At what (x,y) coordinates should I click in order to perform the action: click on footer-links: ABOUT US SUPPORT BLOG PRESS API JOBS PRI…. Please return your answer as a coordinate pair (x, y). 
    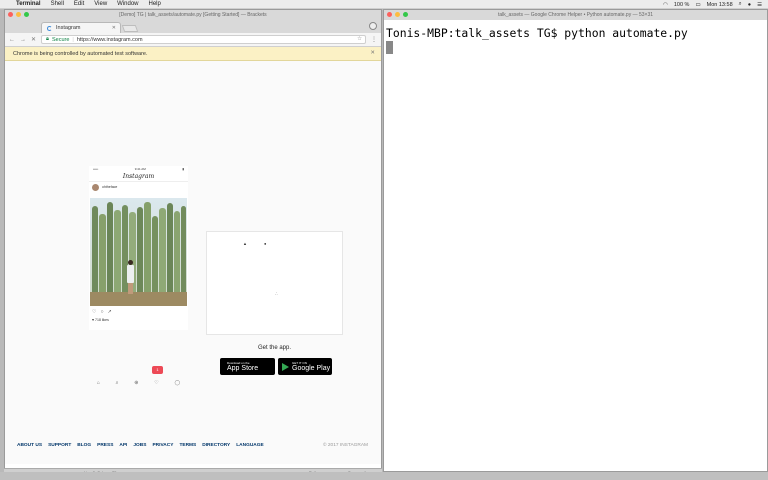
    Looking at the image, I should click on (140, 445).